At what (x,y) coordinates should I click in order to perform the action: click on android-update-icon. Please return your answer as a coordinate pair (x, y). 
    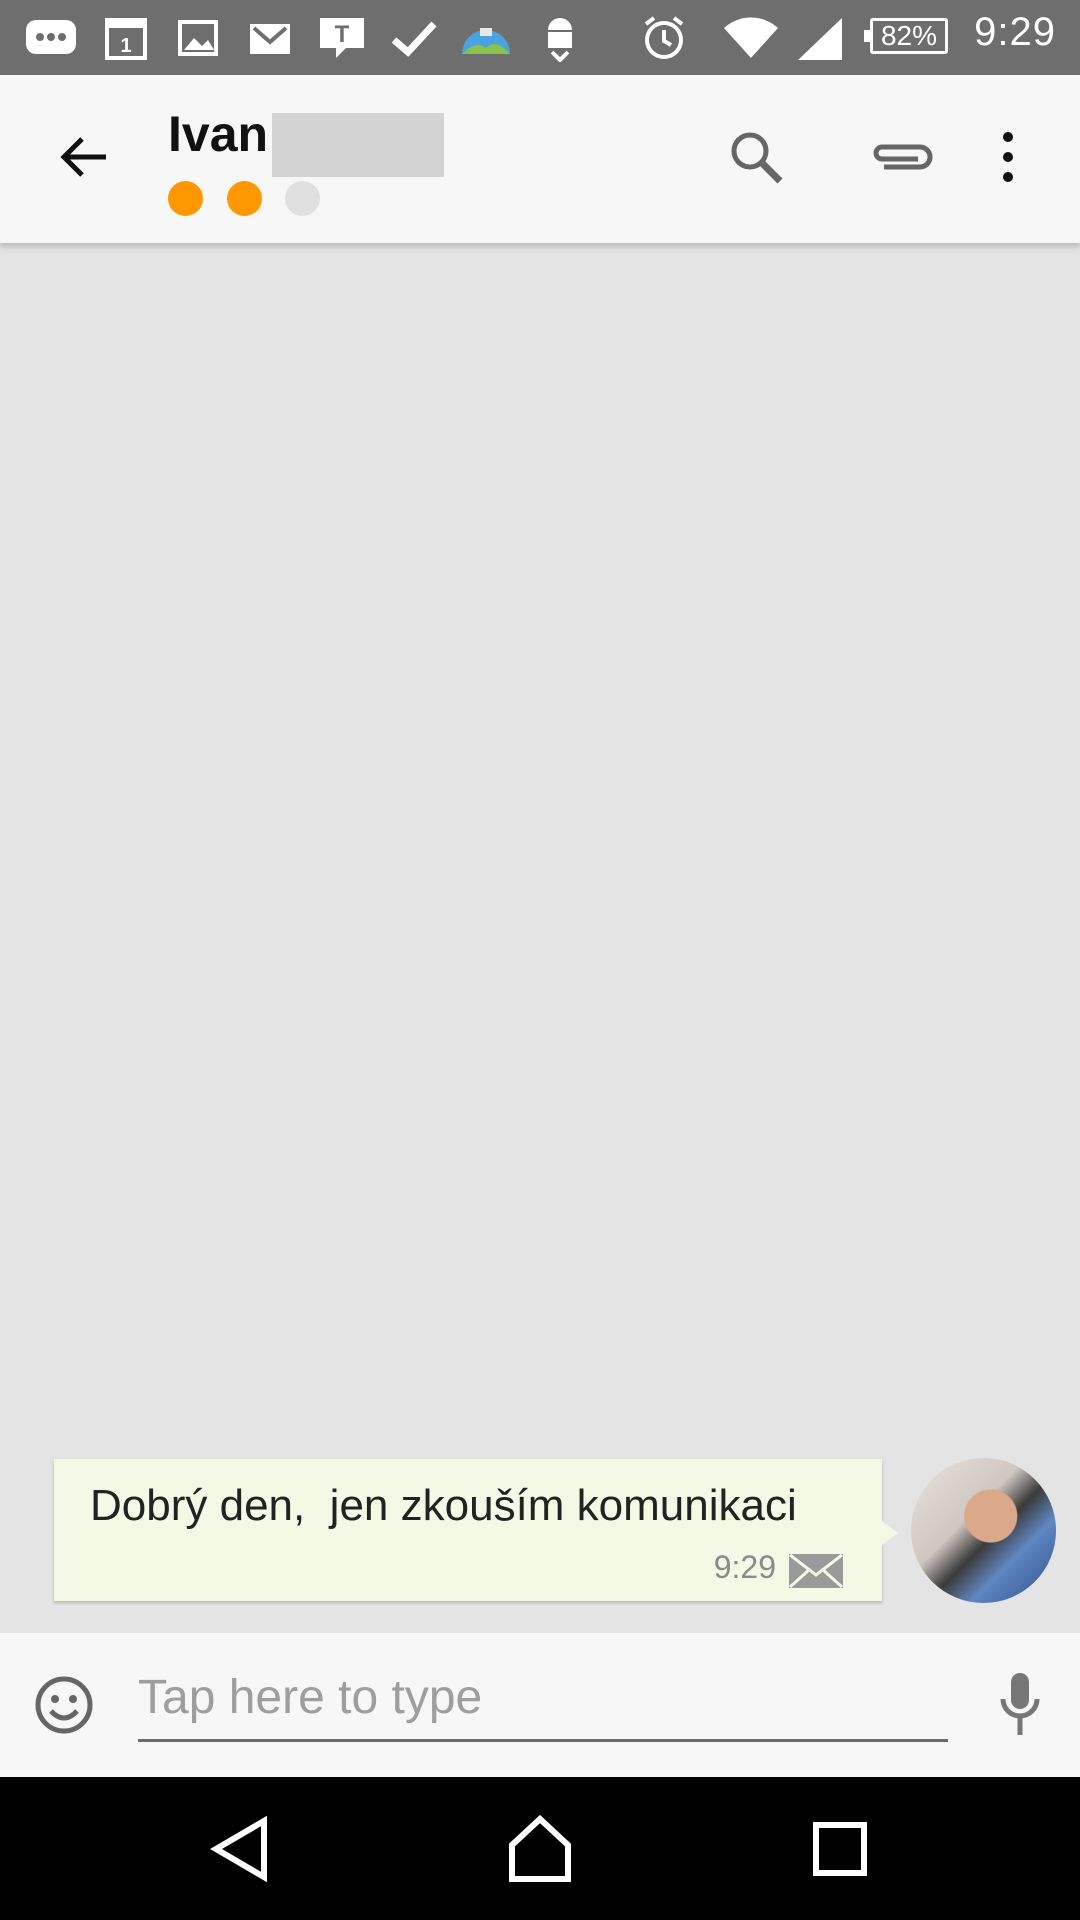
    Looking at the image, I should click on (560, 40).